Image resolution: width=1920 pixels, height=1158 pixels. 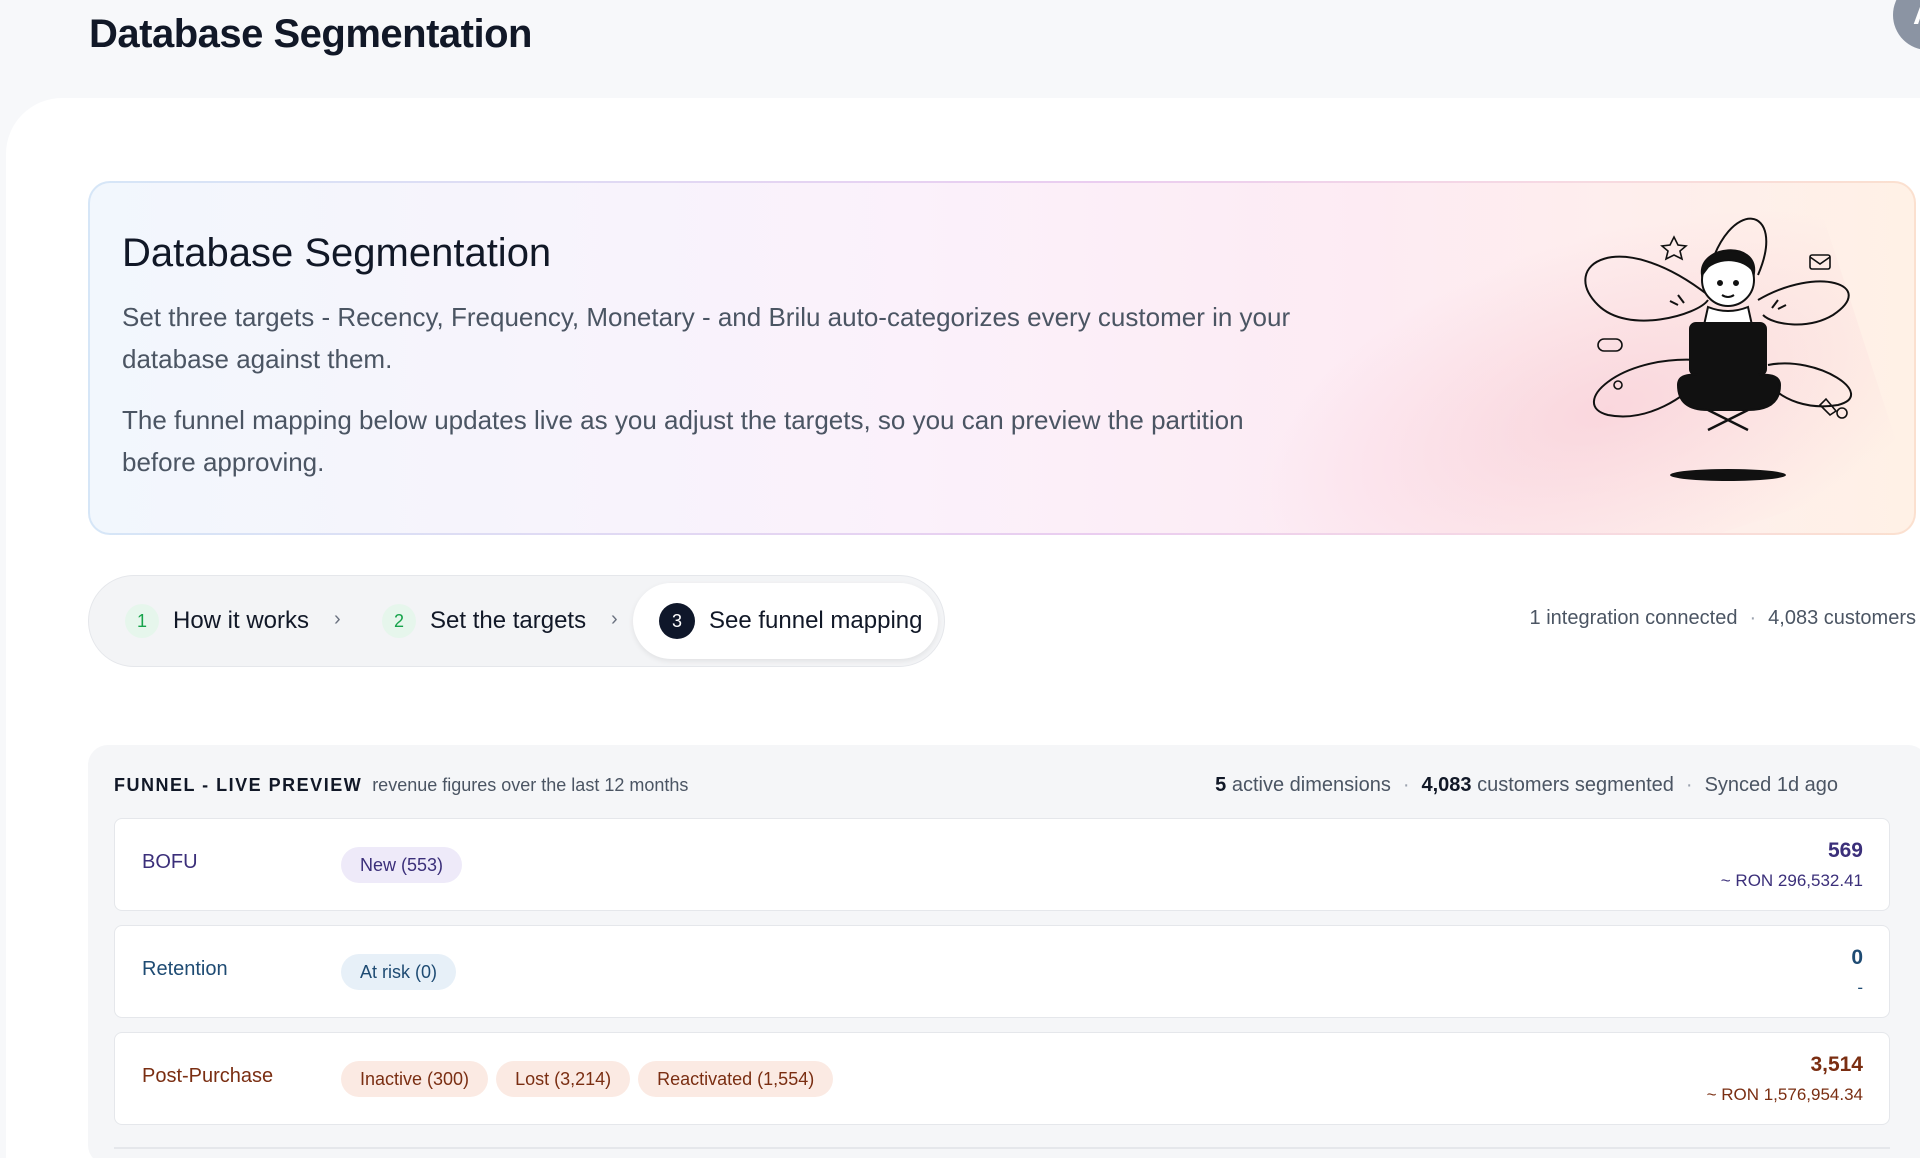 I want to click on stage-revenue: ~ RON 1,576,954.34, so click(x=1784, y=1094).